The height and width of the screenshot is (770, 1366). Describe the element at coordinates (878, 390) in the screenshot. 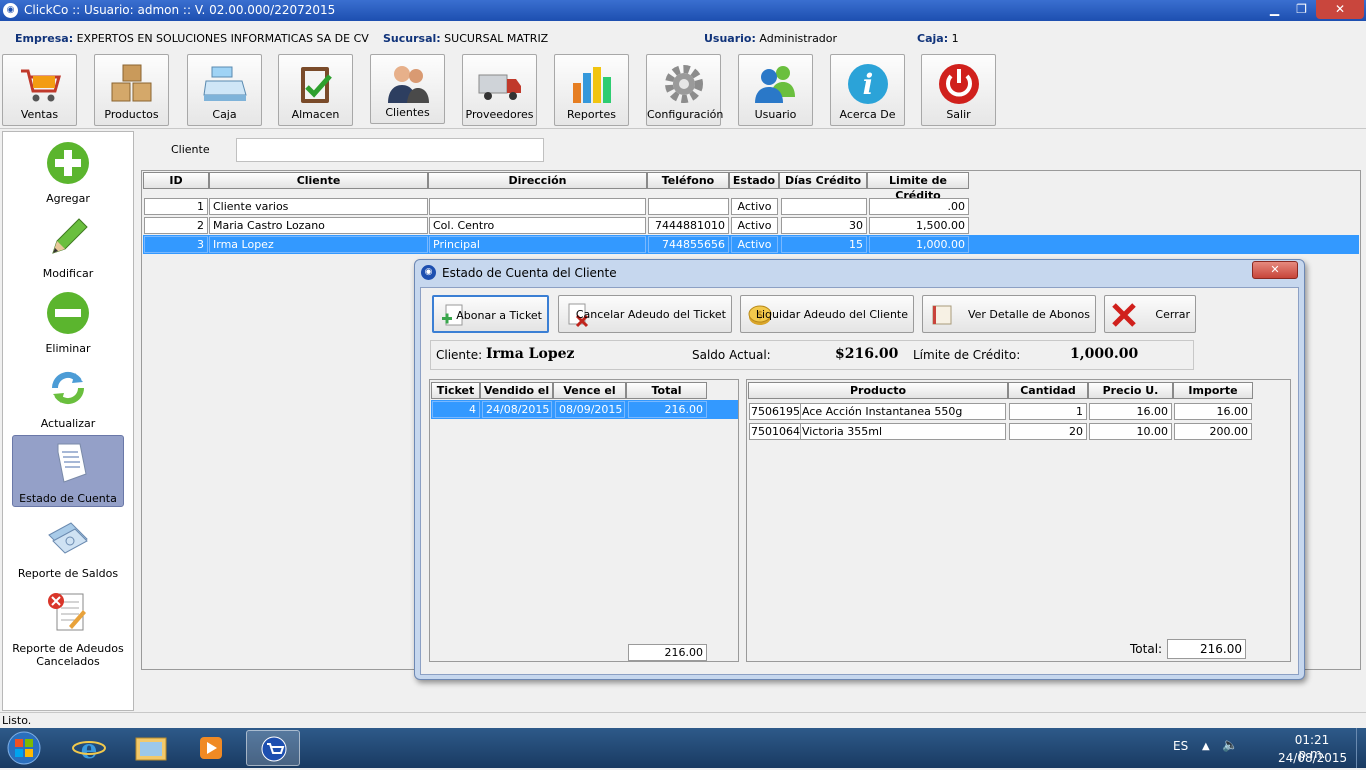

I see `column-header: Producto` at that location.